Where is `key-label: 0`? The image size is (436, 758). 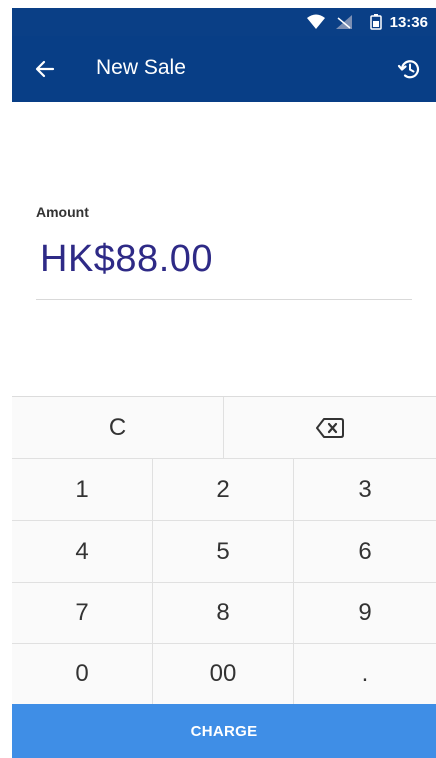 key-label: 0 is located at coordinates (82, 673).